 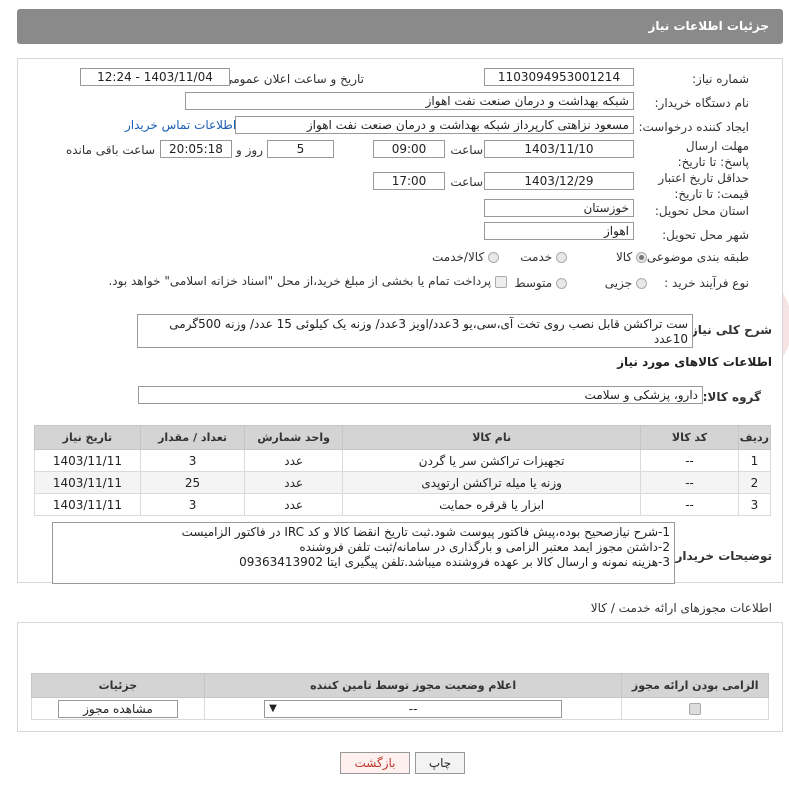 What do you see at coordinates (695, 685) in the screenshot?
I see `col-required: الزامی بودن ارائه مجوز` at bounding box center [695, 685].